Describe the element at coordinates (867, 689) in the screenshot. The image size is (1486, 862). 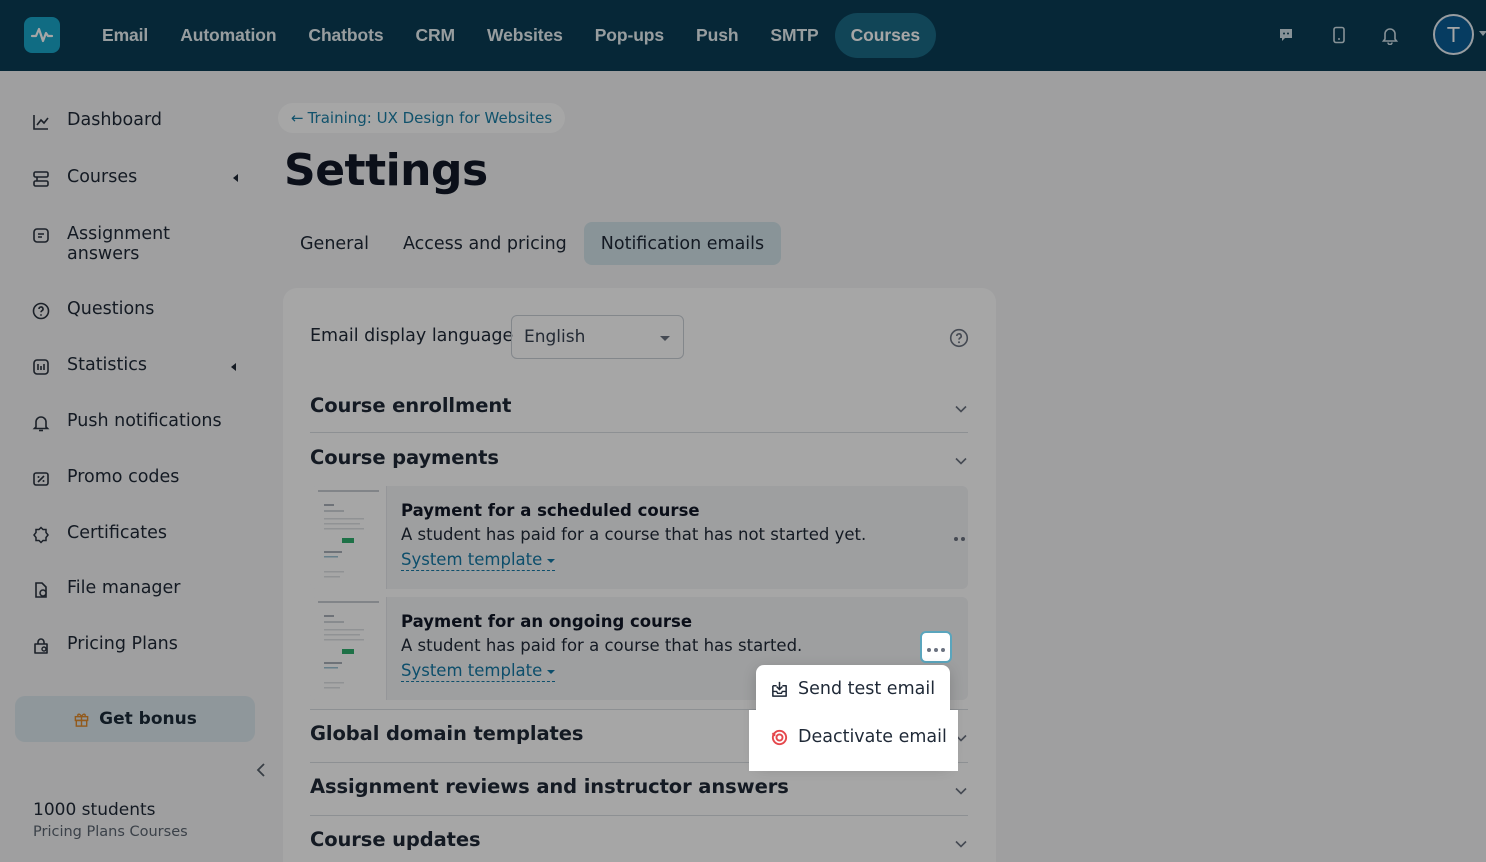
I see `menu-item-label: Send test email` at that location.